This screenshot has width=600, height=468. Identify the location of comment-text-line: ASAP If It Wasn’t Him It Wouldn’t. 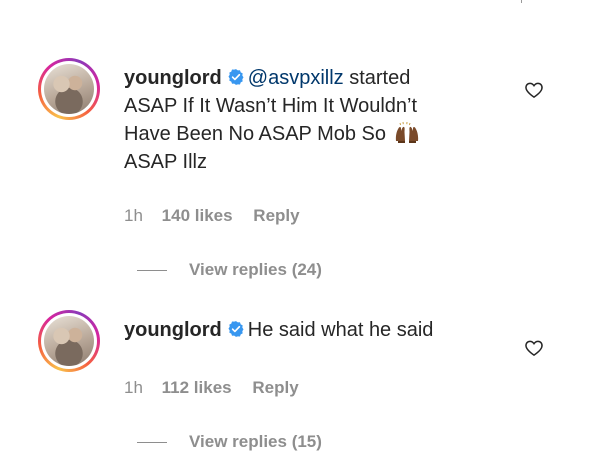
(271, 106).